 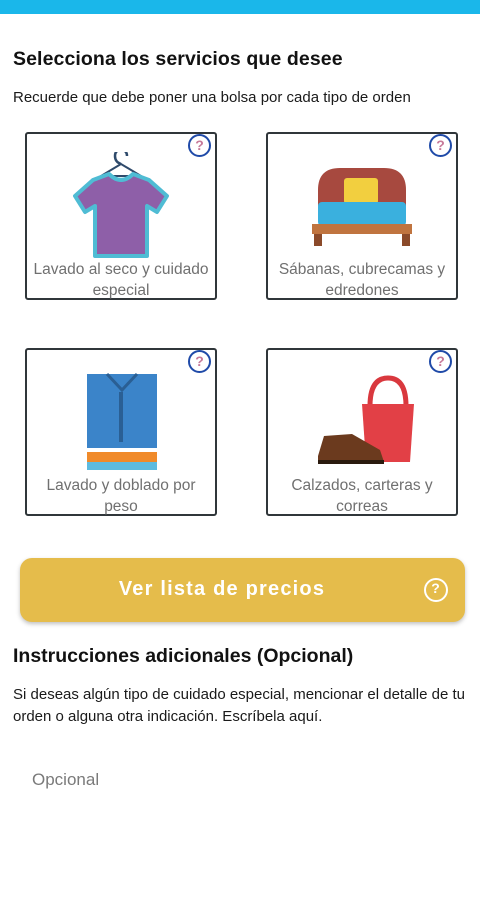 I want to click on service-card-shoes-bags: Calzados, carteras y correas, so click(x=362, y=432).